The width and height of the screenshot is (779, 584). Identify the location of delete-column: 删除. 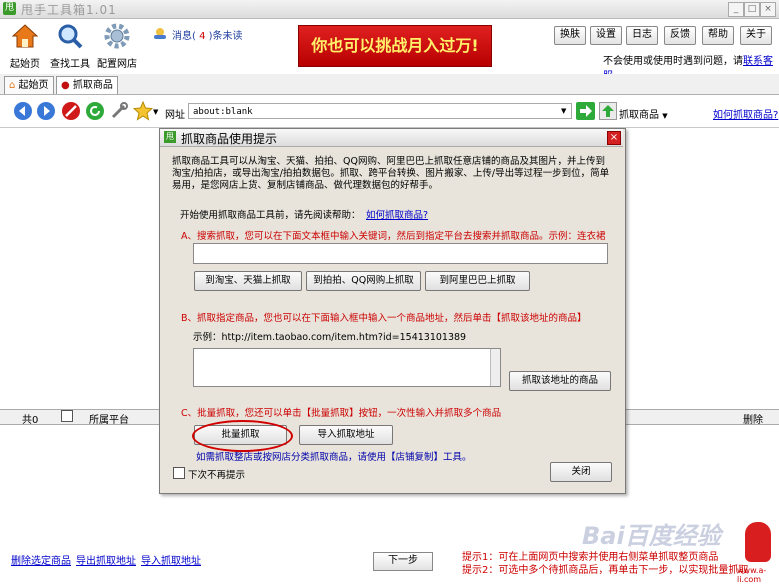
(753, 418).